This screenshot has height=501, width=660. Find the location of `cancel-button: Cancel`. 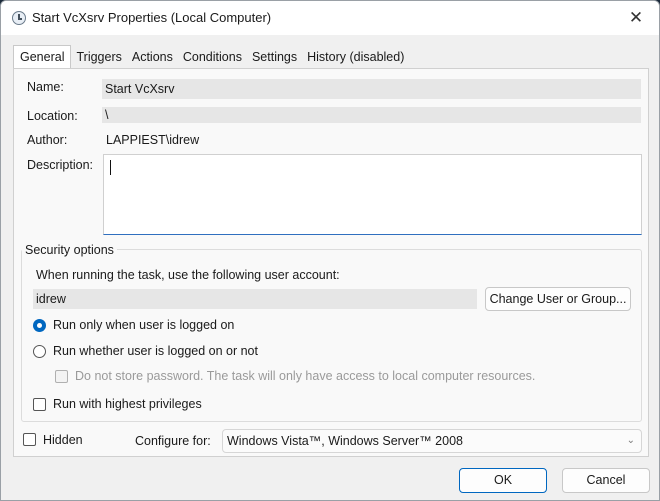

cancel-button: Cancel is located at coordinates (606, 480).